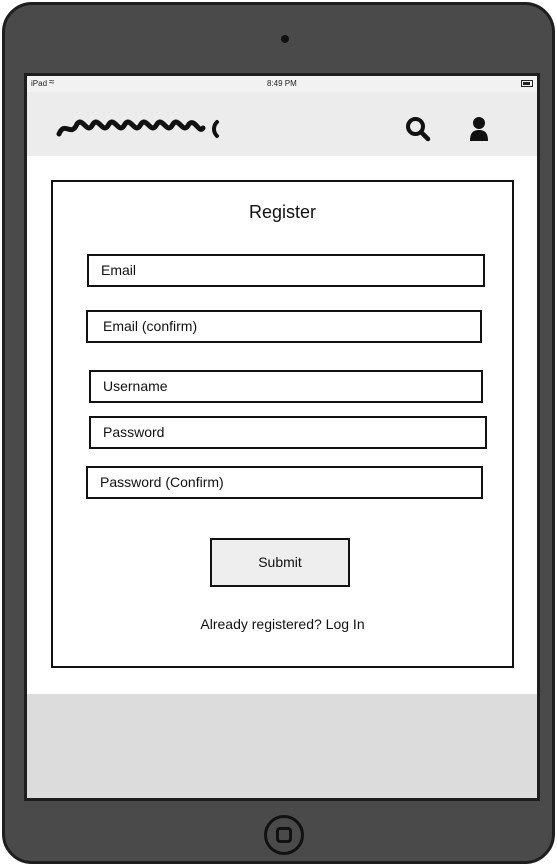  I want to click on footer-area, so click(282, 746).